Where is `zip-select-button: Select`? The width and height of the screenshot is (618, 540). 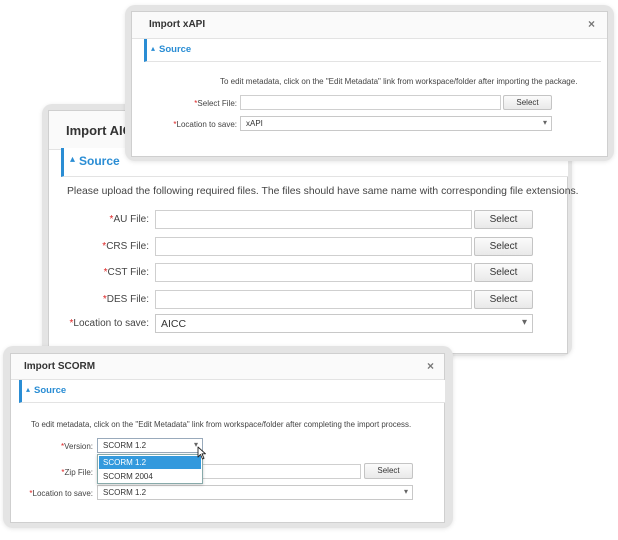
zip-select-button: Select is located at coordinates (388, 471).